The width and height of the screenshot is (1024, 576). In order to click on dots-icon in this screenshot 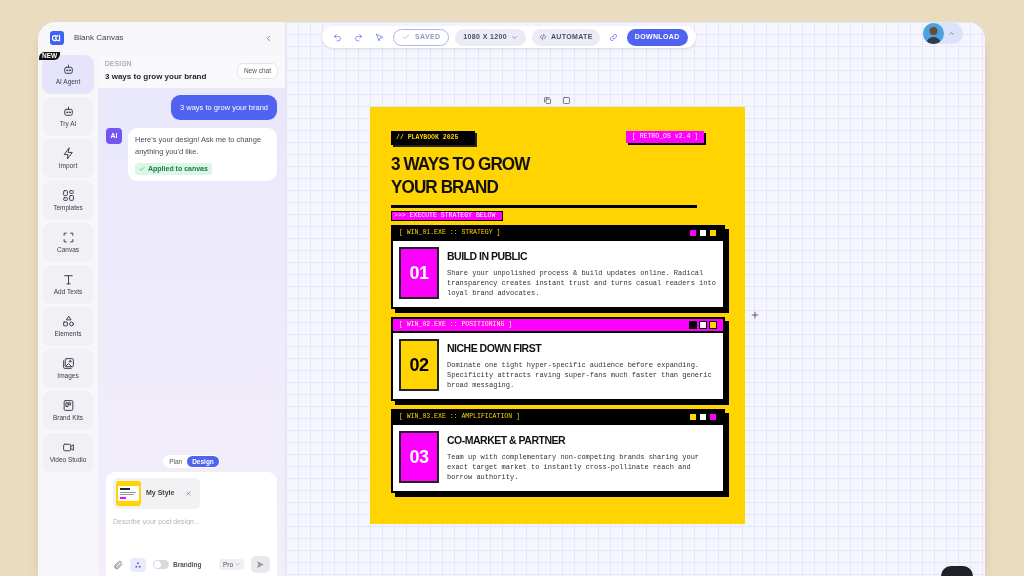, I will do `click(138, 564)`.